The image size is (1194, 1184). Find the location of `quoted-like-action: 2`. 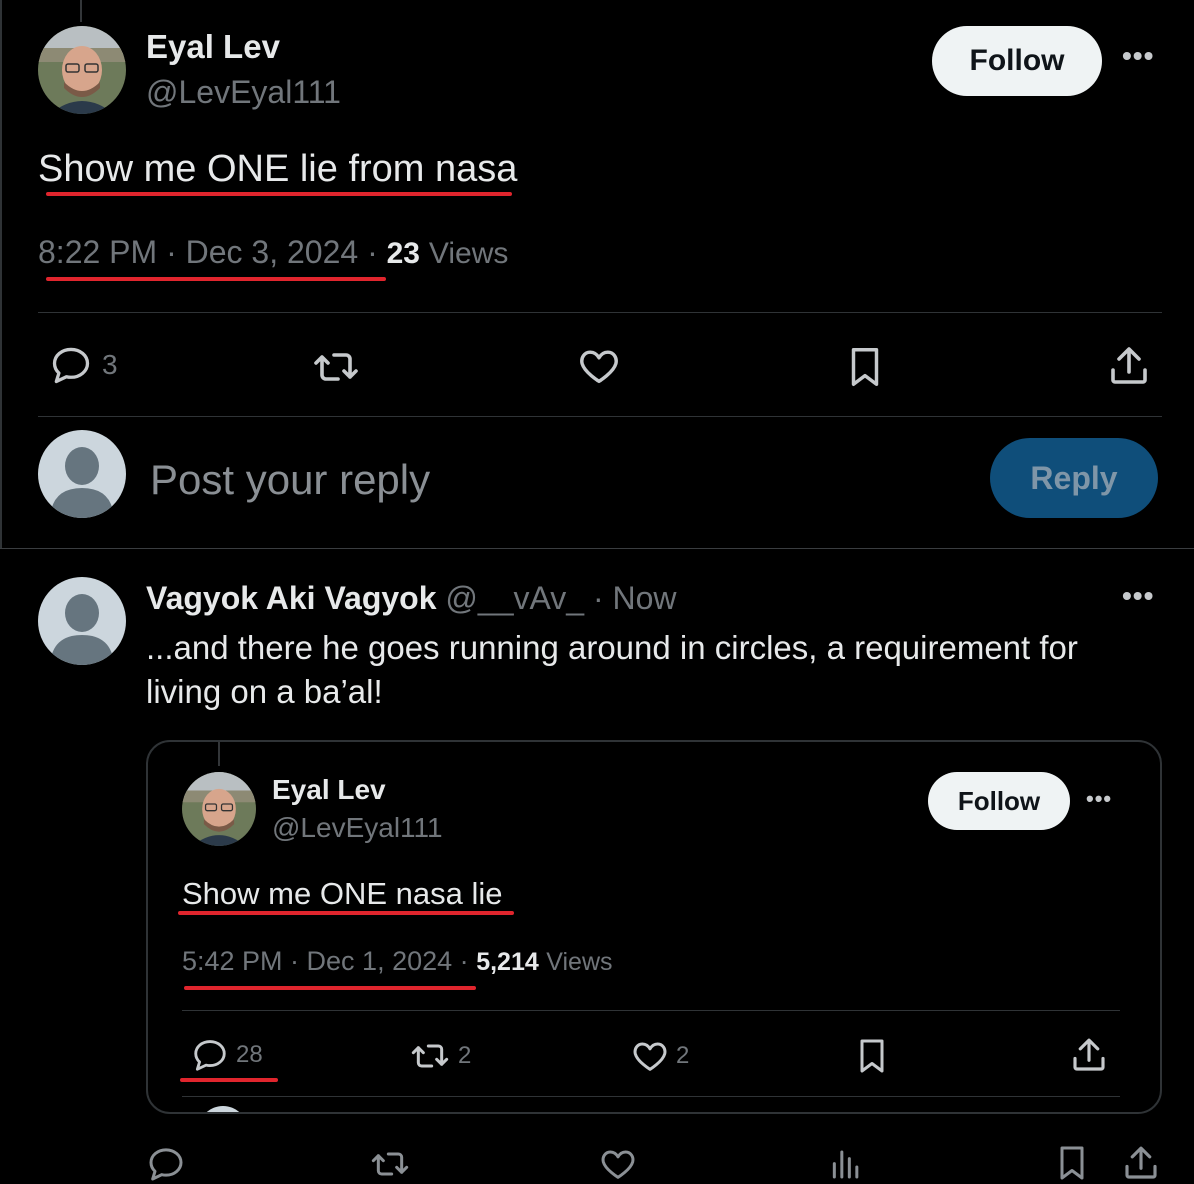

quoted-like-action: 2 is located at coordinates (659, 1056).